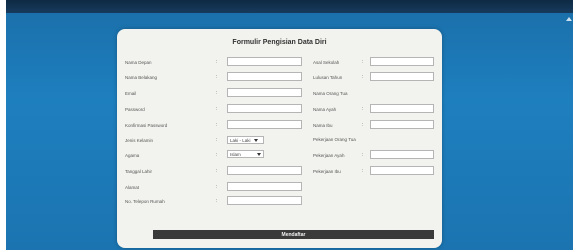 The image size is (579, 250). Describe the element at coordinates (402, 108) in the screenshot. I see `father-name-input` at that location.